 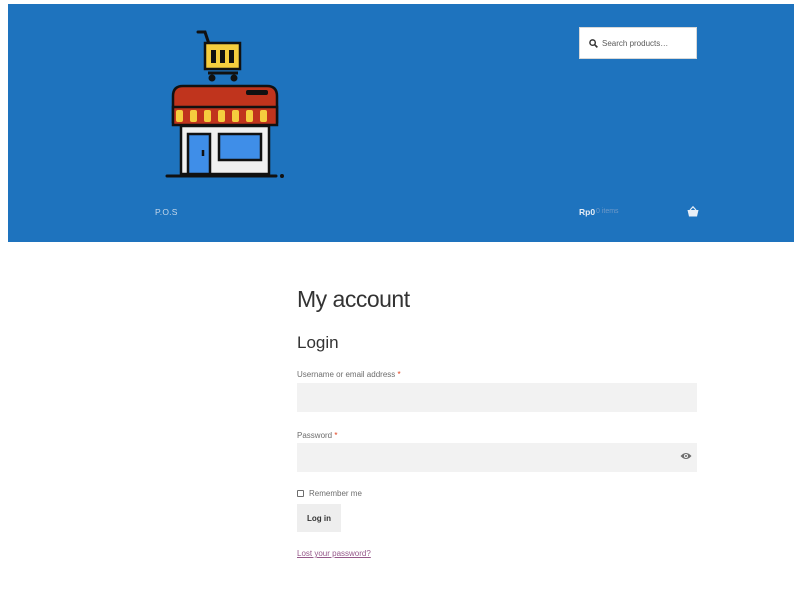 What do you see at coordinates (686, 456) in the screenshot?
I see `eye-icon` at bounding box center [686, 456].